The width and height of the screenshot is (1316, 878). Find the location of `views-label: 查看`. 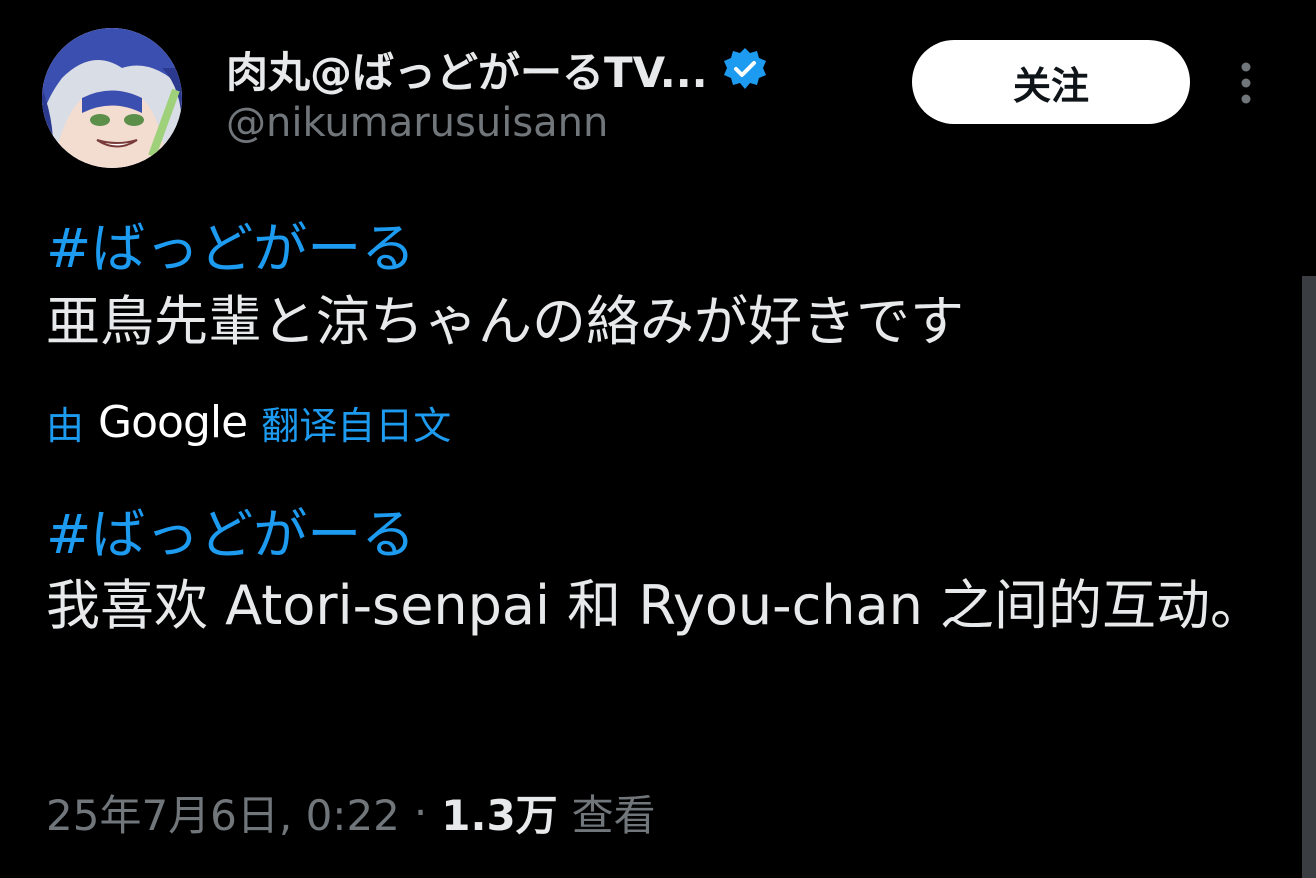

views-label: 查看 is located at coordinates (613, 815).